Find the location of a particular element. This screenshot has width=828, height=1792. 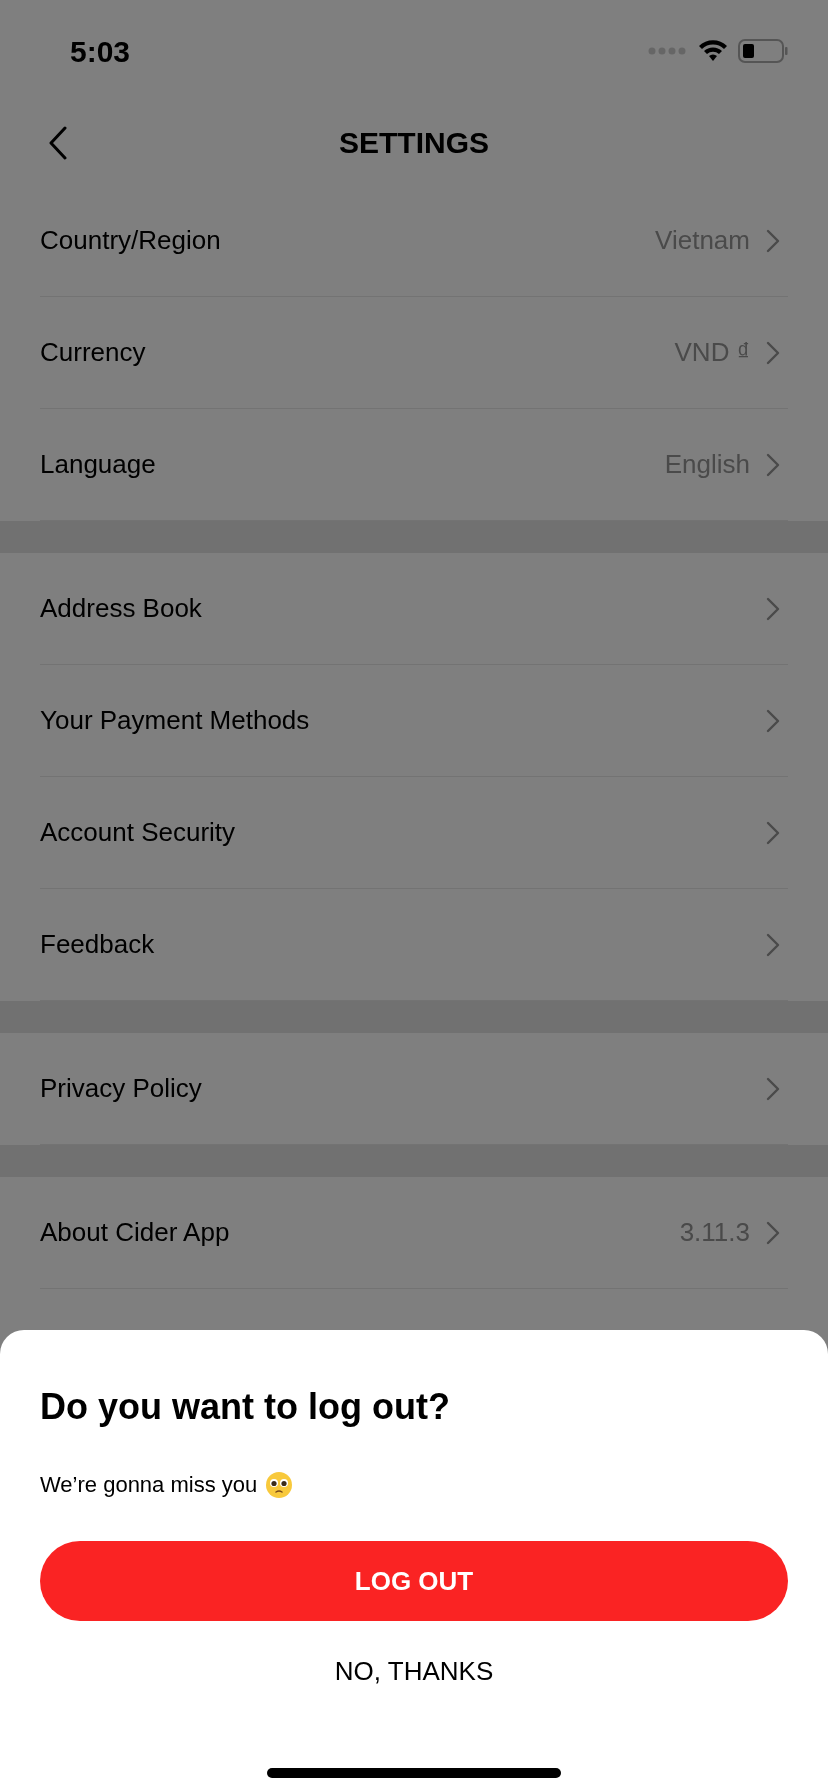

signal-icon is located at coordinates (668, 51).